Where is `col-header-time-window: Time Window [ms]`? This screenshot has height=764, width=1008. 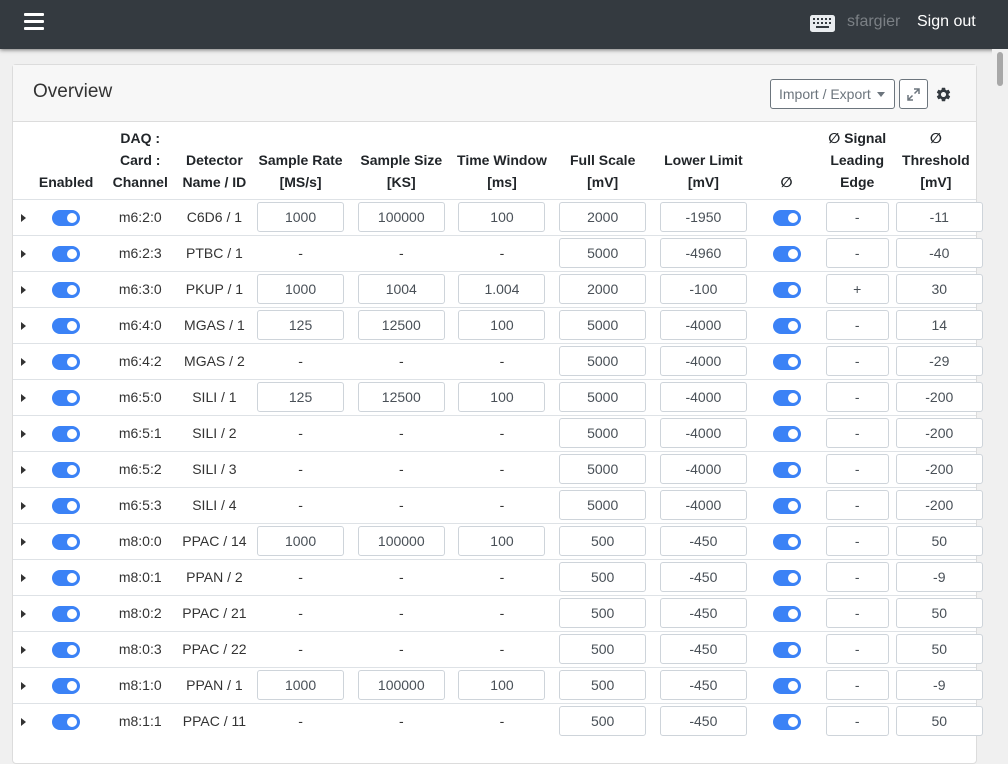 col-header-time-window: Time Window [ms] is located at coordinates (502, 161).